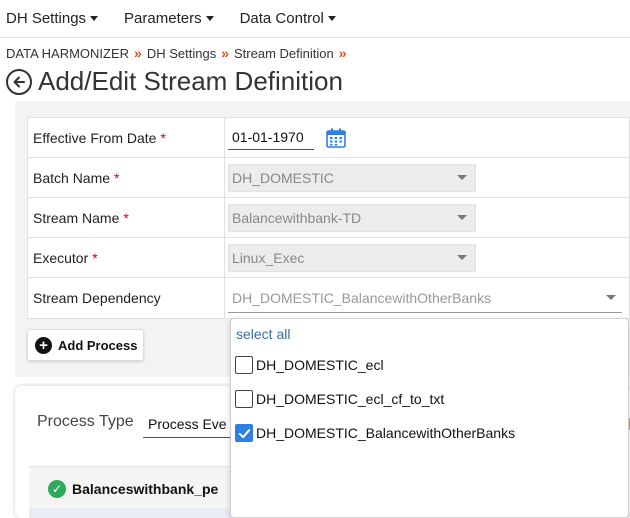  I want to click on executor-row: Executor * Linux_Exec, so click(328, 257).